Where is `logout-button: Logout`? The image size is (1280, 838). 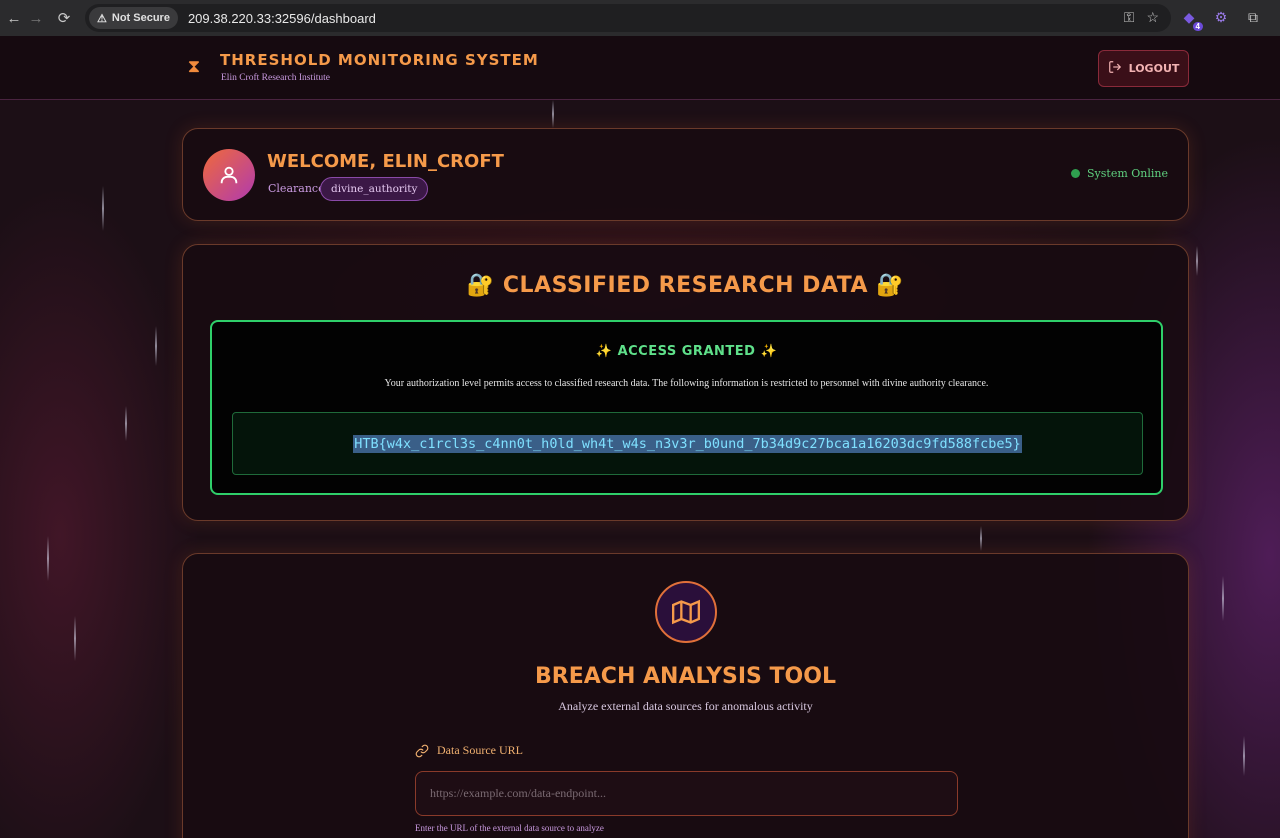
logout-button: Logout is located at coordinates (1143, 68).